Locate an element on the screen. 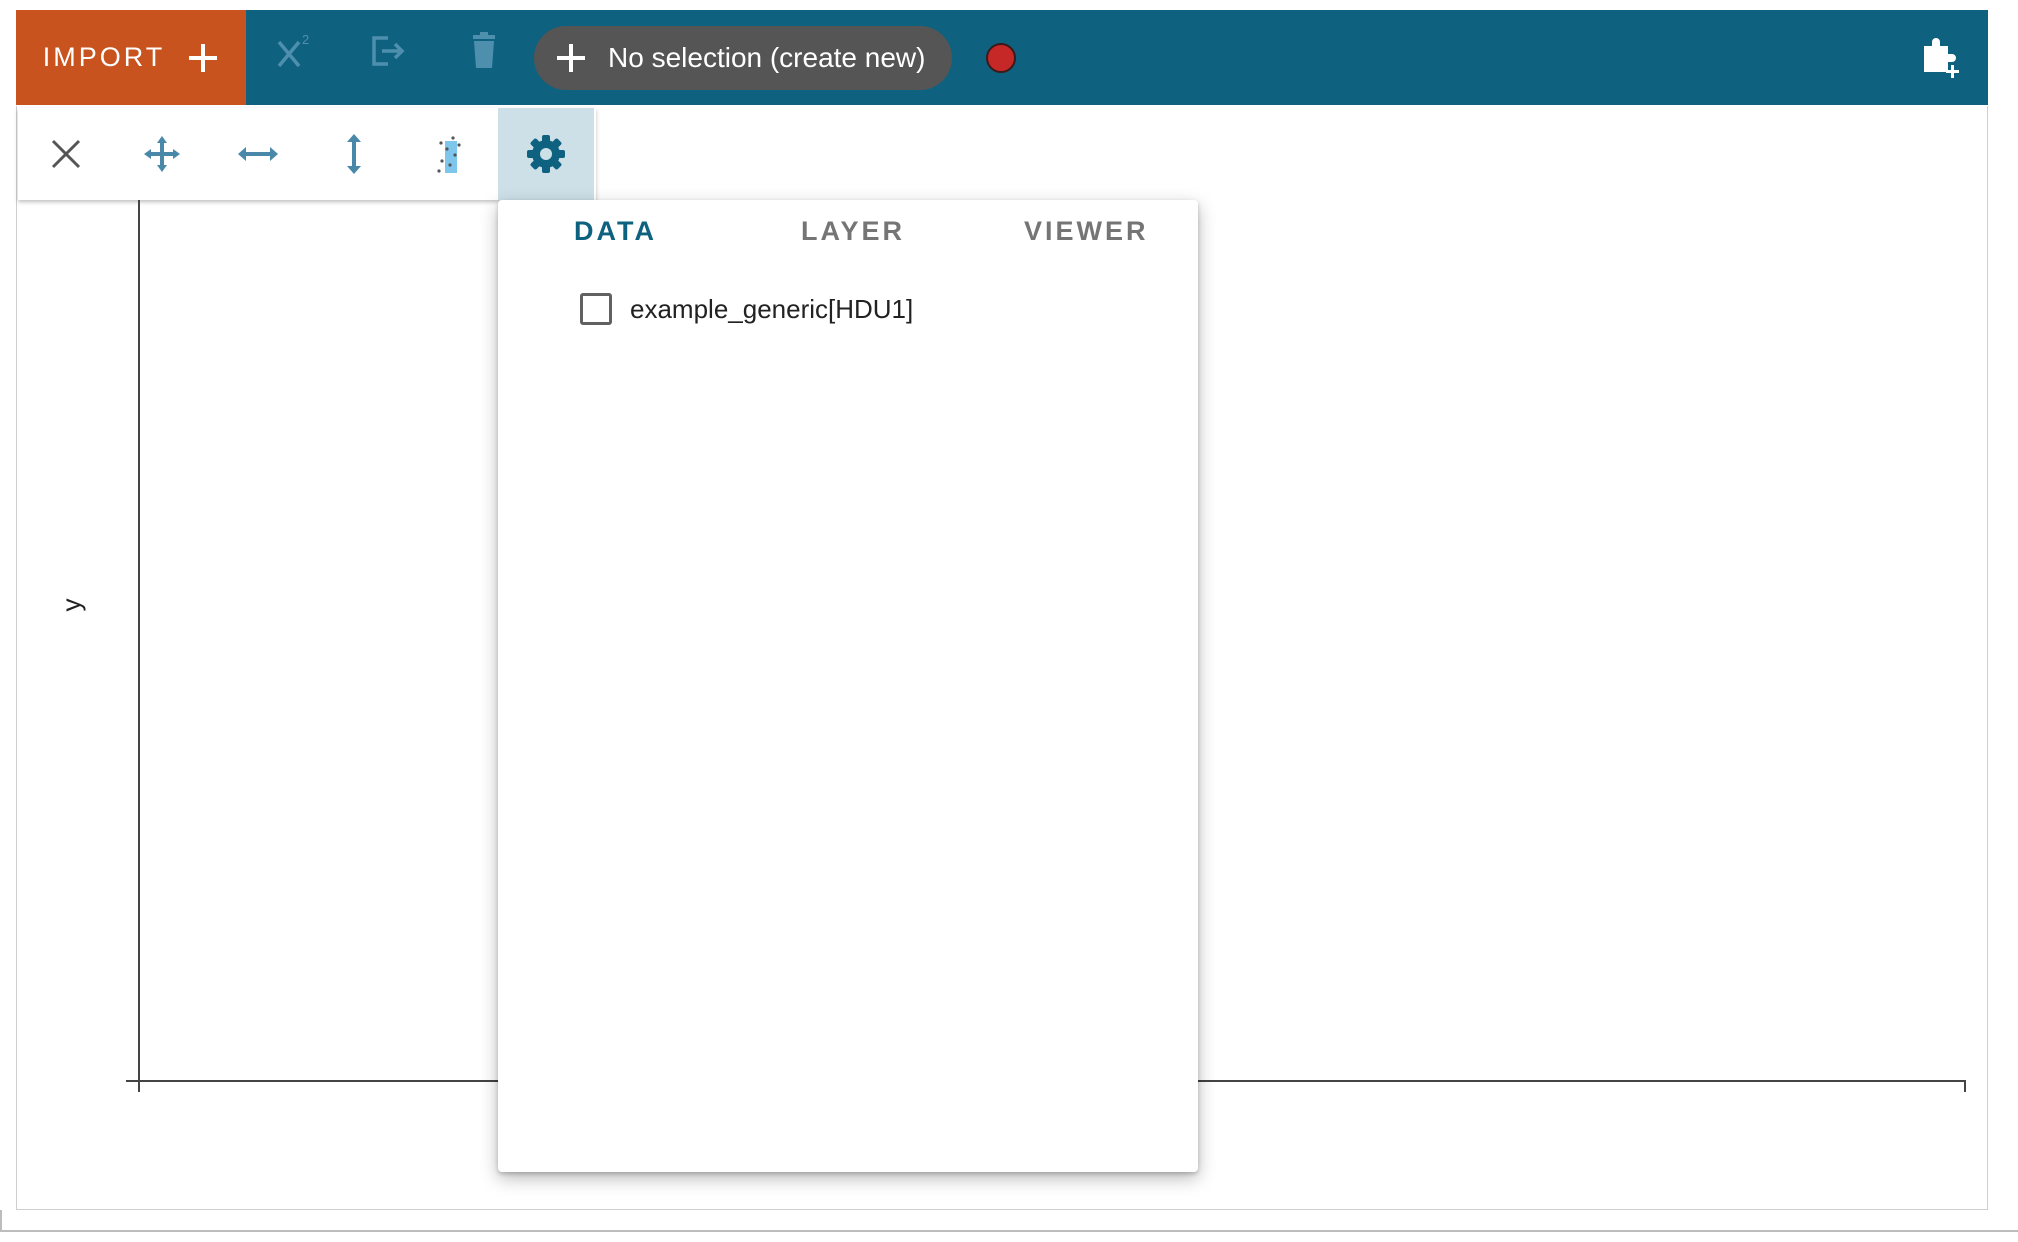 This screenshot has width=2018, height=1242. y-axis is located at coordinates (139, 645).